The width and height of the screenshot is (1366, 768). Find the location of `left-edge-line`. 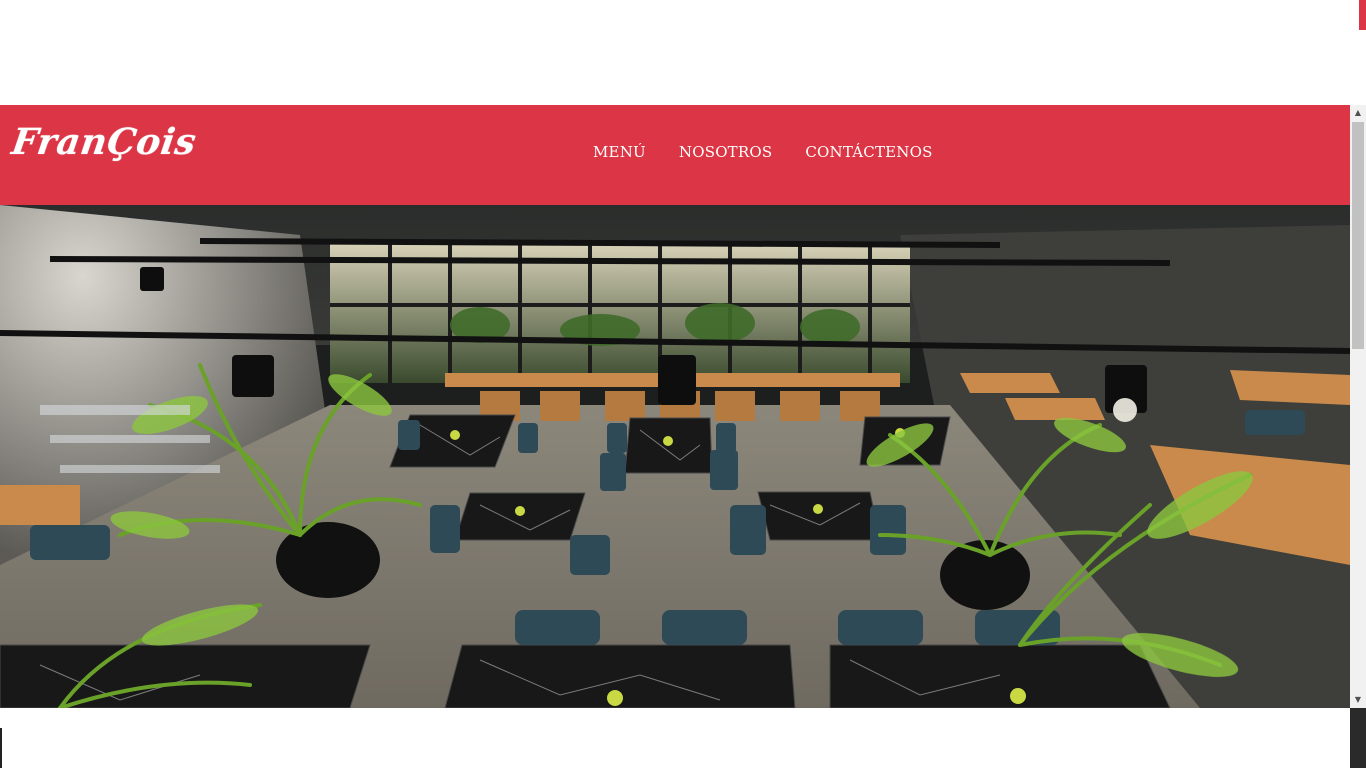

left-edge-line is located at coordinates (1, 748).